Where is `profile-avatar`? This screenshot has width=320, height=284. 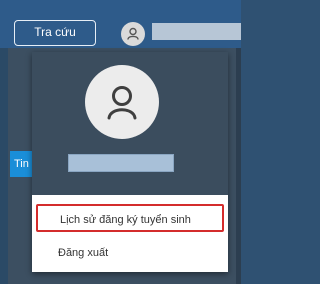 profile-avatar is located at coordinates (122, 102).